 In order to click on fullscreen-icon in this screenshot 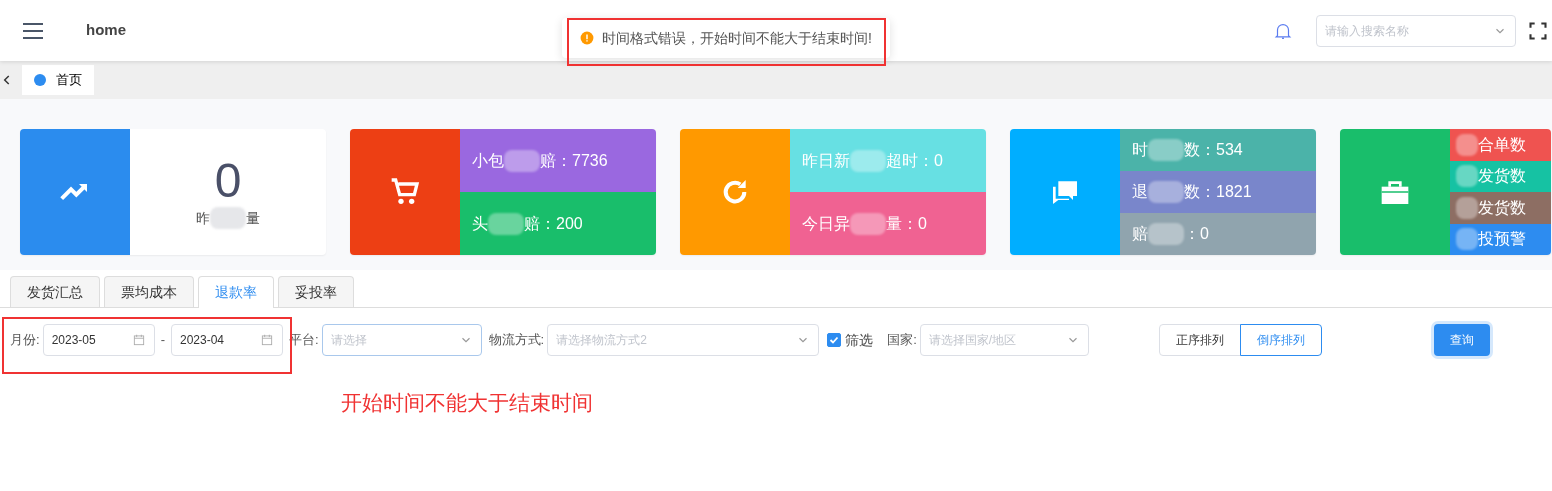, I will do `click(1538, 30)`.